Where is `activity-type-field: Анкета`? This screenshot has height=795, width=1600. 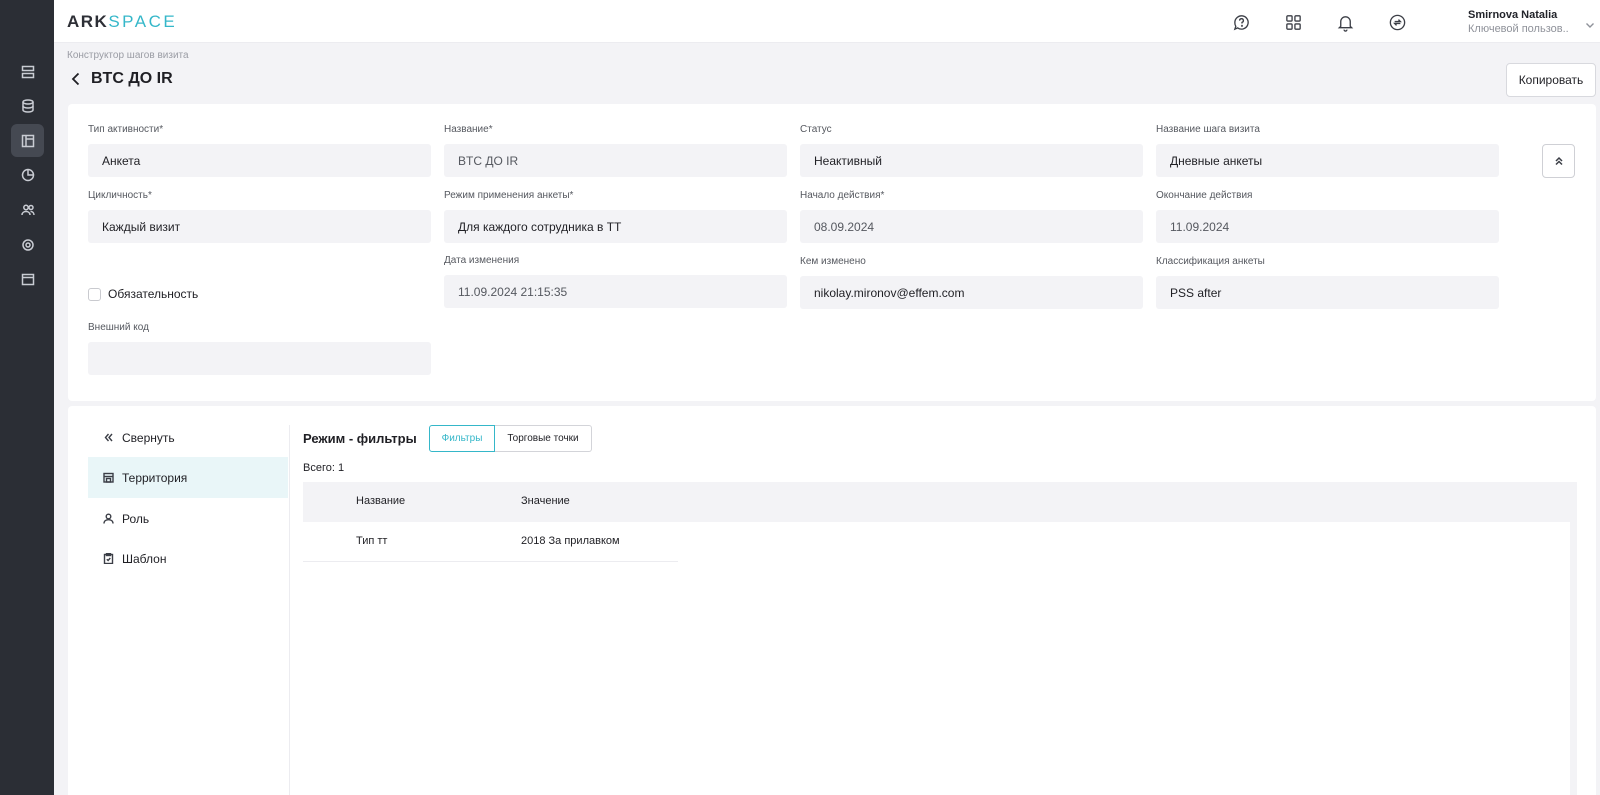 activity-type-field: Анкета is located at coordinates (259, 160).